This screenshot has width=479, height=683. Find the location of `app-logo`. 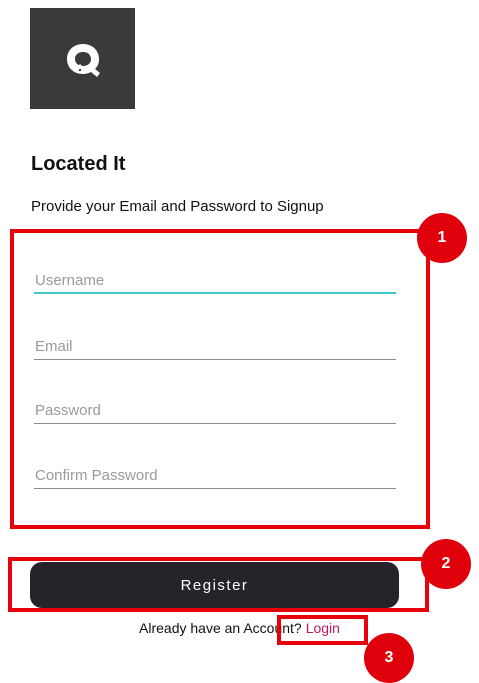

app-logo is located at coordinates (82, 58).